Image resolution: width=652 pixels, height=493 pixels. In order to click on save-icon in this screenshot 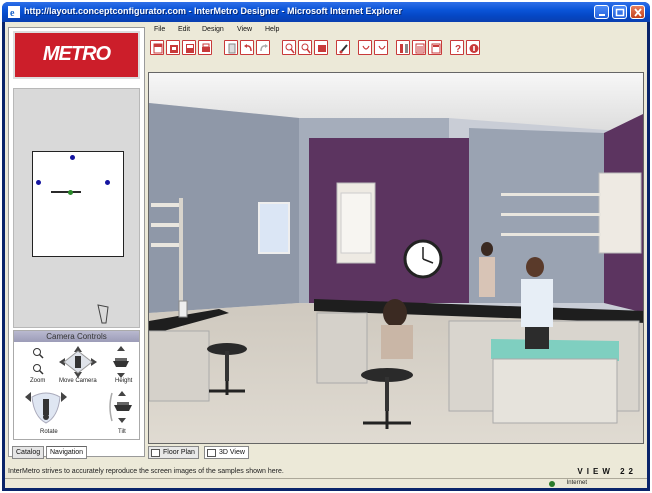, I will do `click(190, 48)`.